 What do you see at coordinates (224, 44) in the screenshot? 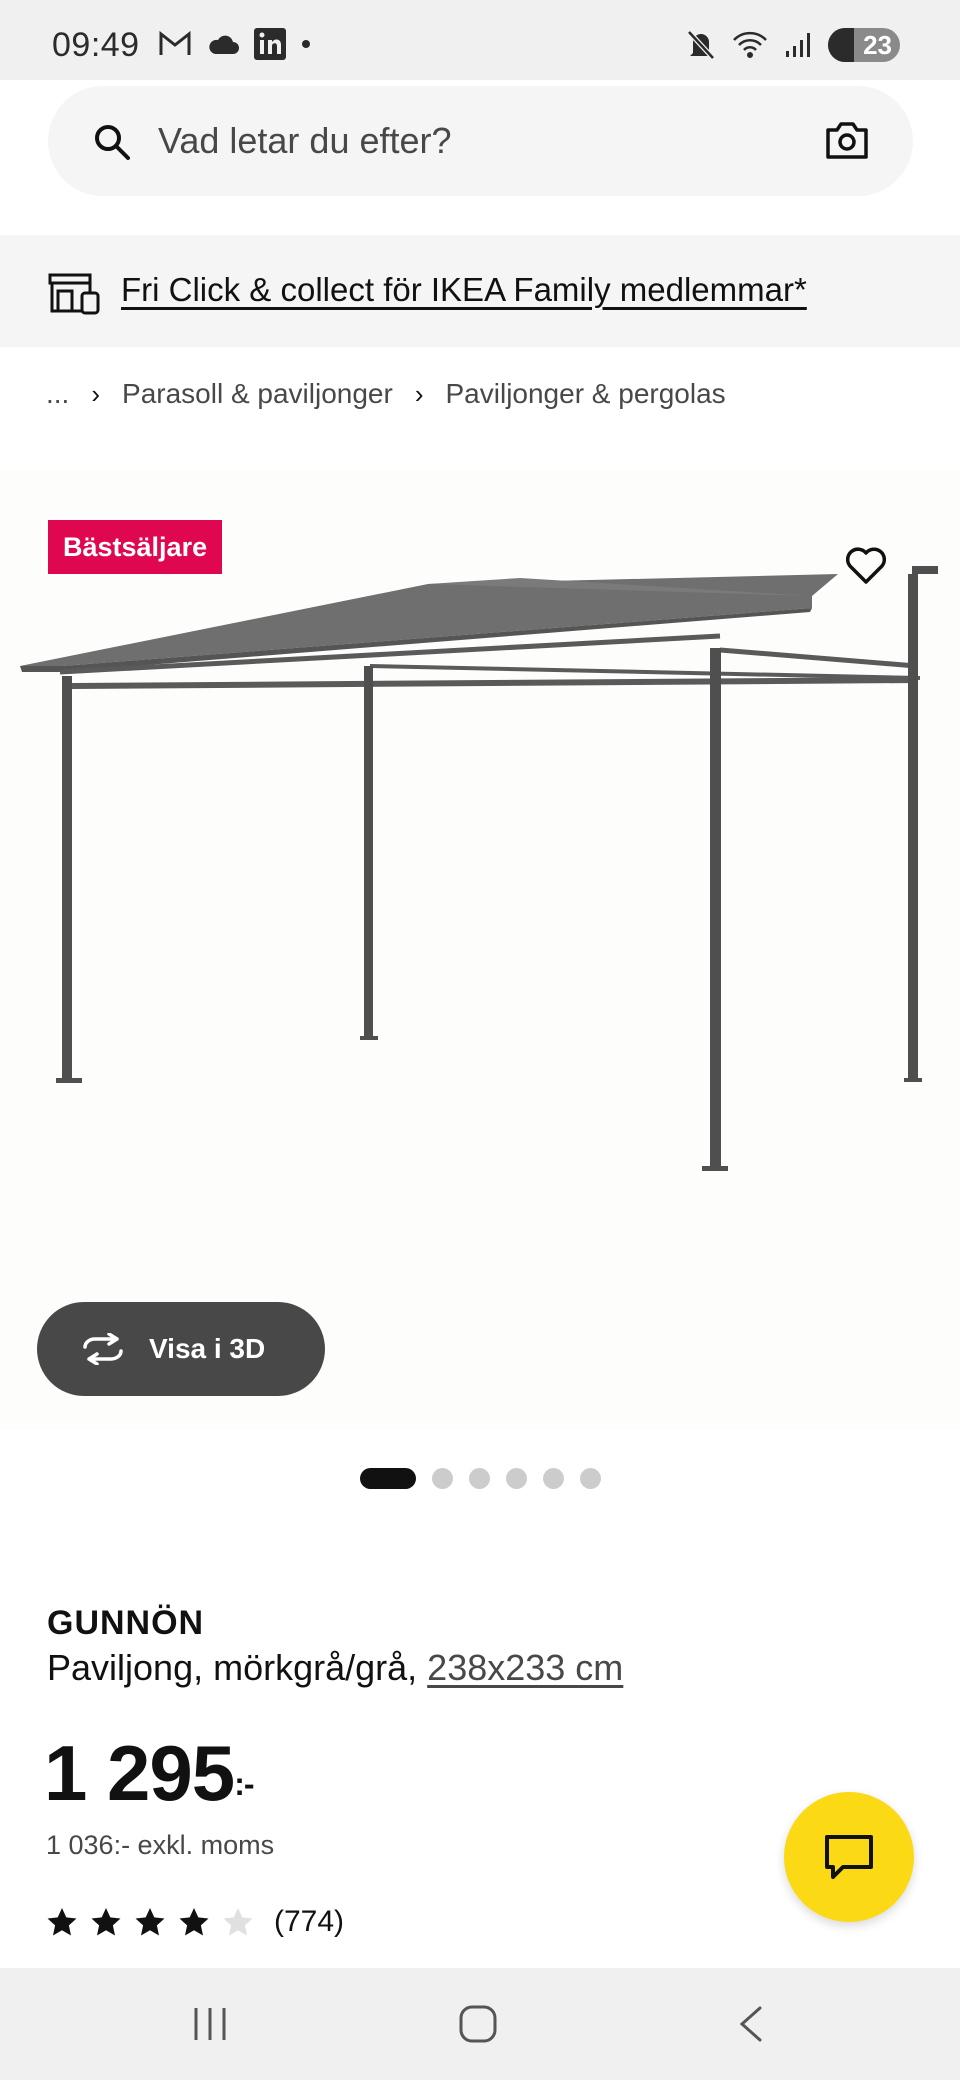
I see `cloud-icon` at bounding box center [224, 44].